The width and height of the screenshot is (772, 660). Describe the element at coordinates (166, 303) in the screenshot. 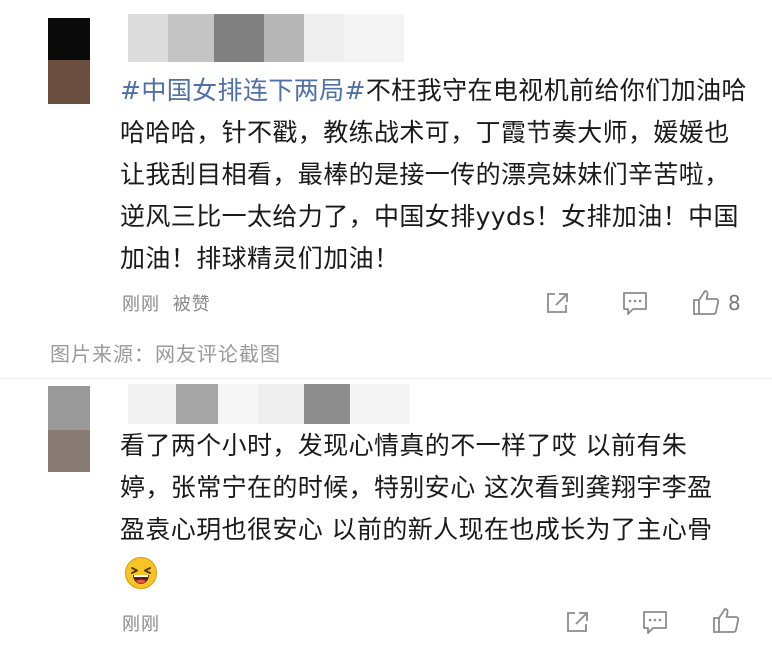

I see `comment-meta-1: 刚刚 被赞` at that location.